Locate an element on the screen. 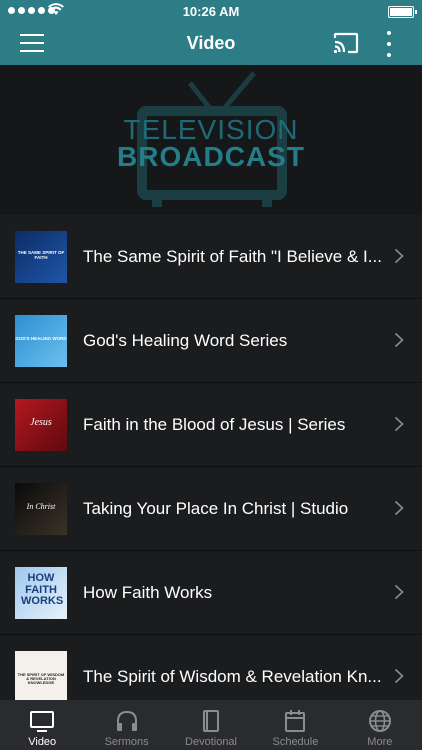  banner-title-line2: BROADCAST is located at coordinates (211, 156).